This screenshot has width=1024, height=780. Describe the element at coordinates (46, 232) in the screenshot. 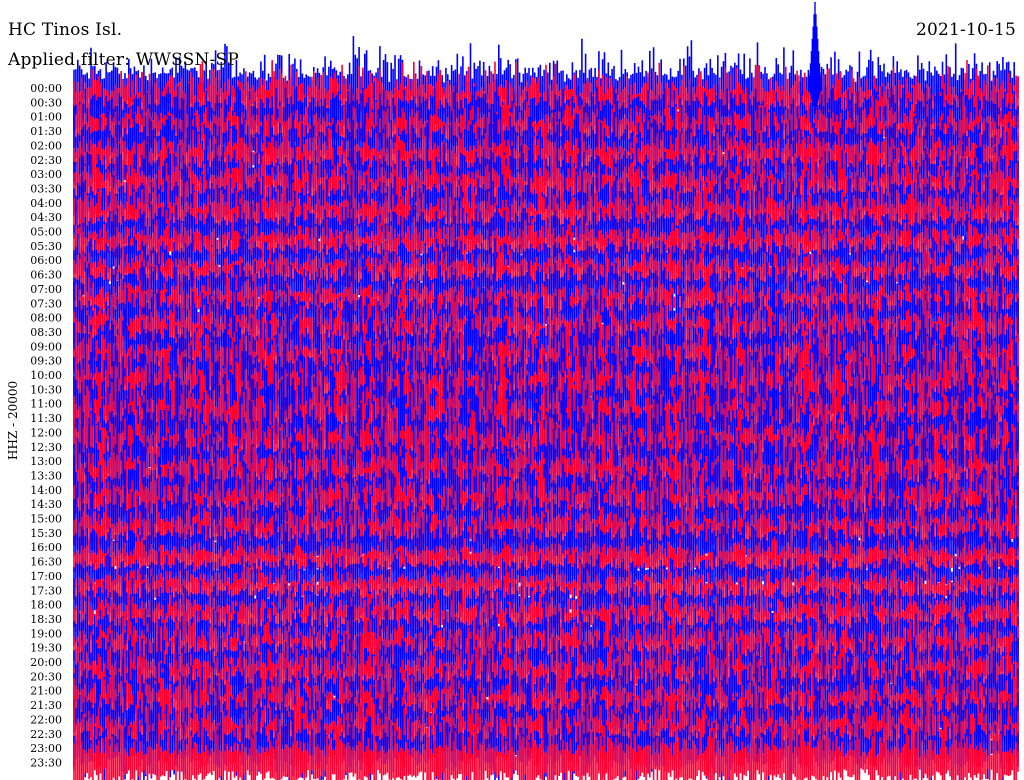

I see `time-tick-0500: 05:00` at that location.